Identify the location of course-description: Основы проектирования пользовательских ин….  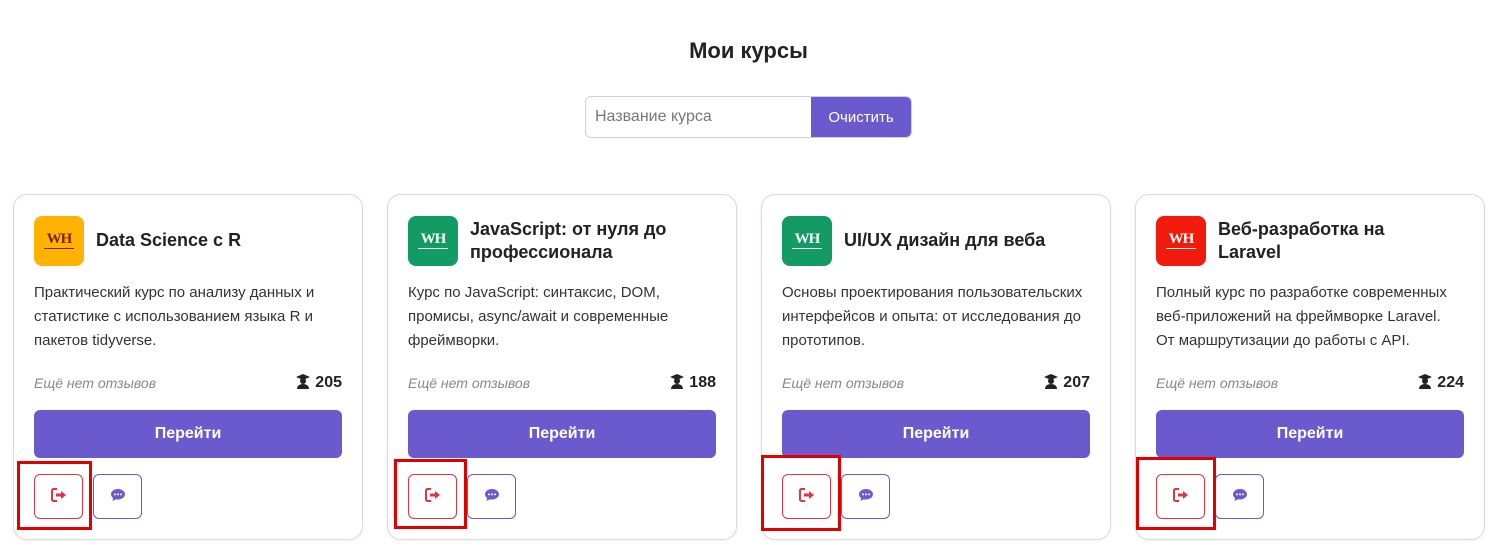
(938, 317).